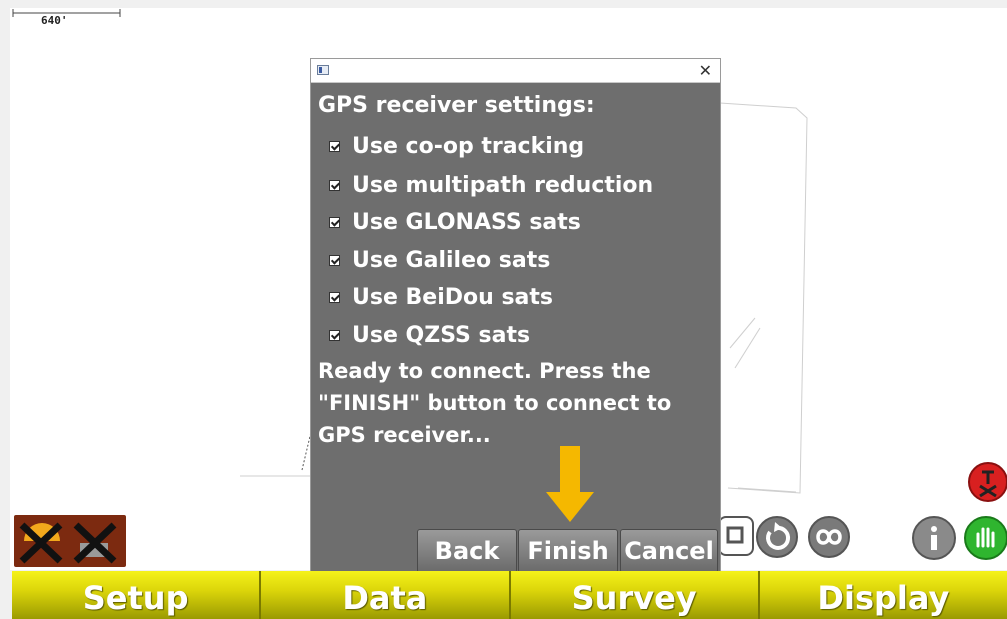 Image resolution: width=1007 pixels, height=619 pixels. What do you see at coordinates (441, 335) in the screenshot?
I see `option-label: Use QZSS sats` at bounding box center [441, 335].